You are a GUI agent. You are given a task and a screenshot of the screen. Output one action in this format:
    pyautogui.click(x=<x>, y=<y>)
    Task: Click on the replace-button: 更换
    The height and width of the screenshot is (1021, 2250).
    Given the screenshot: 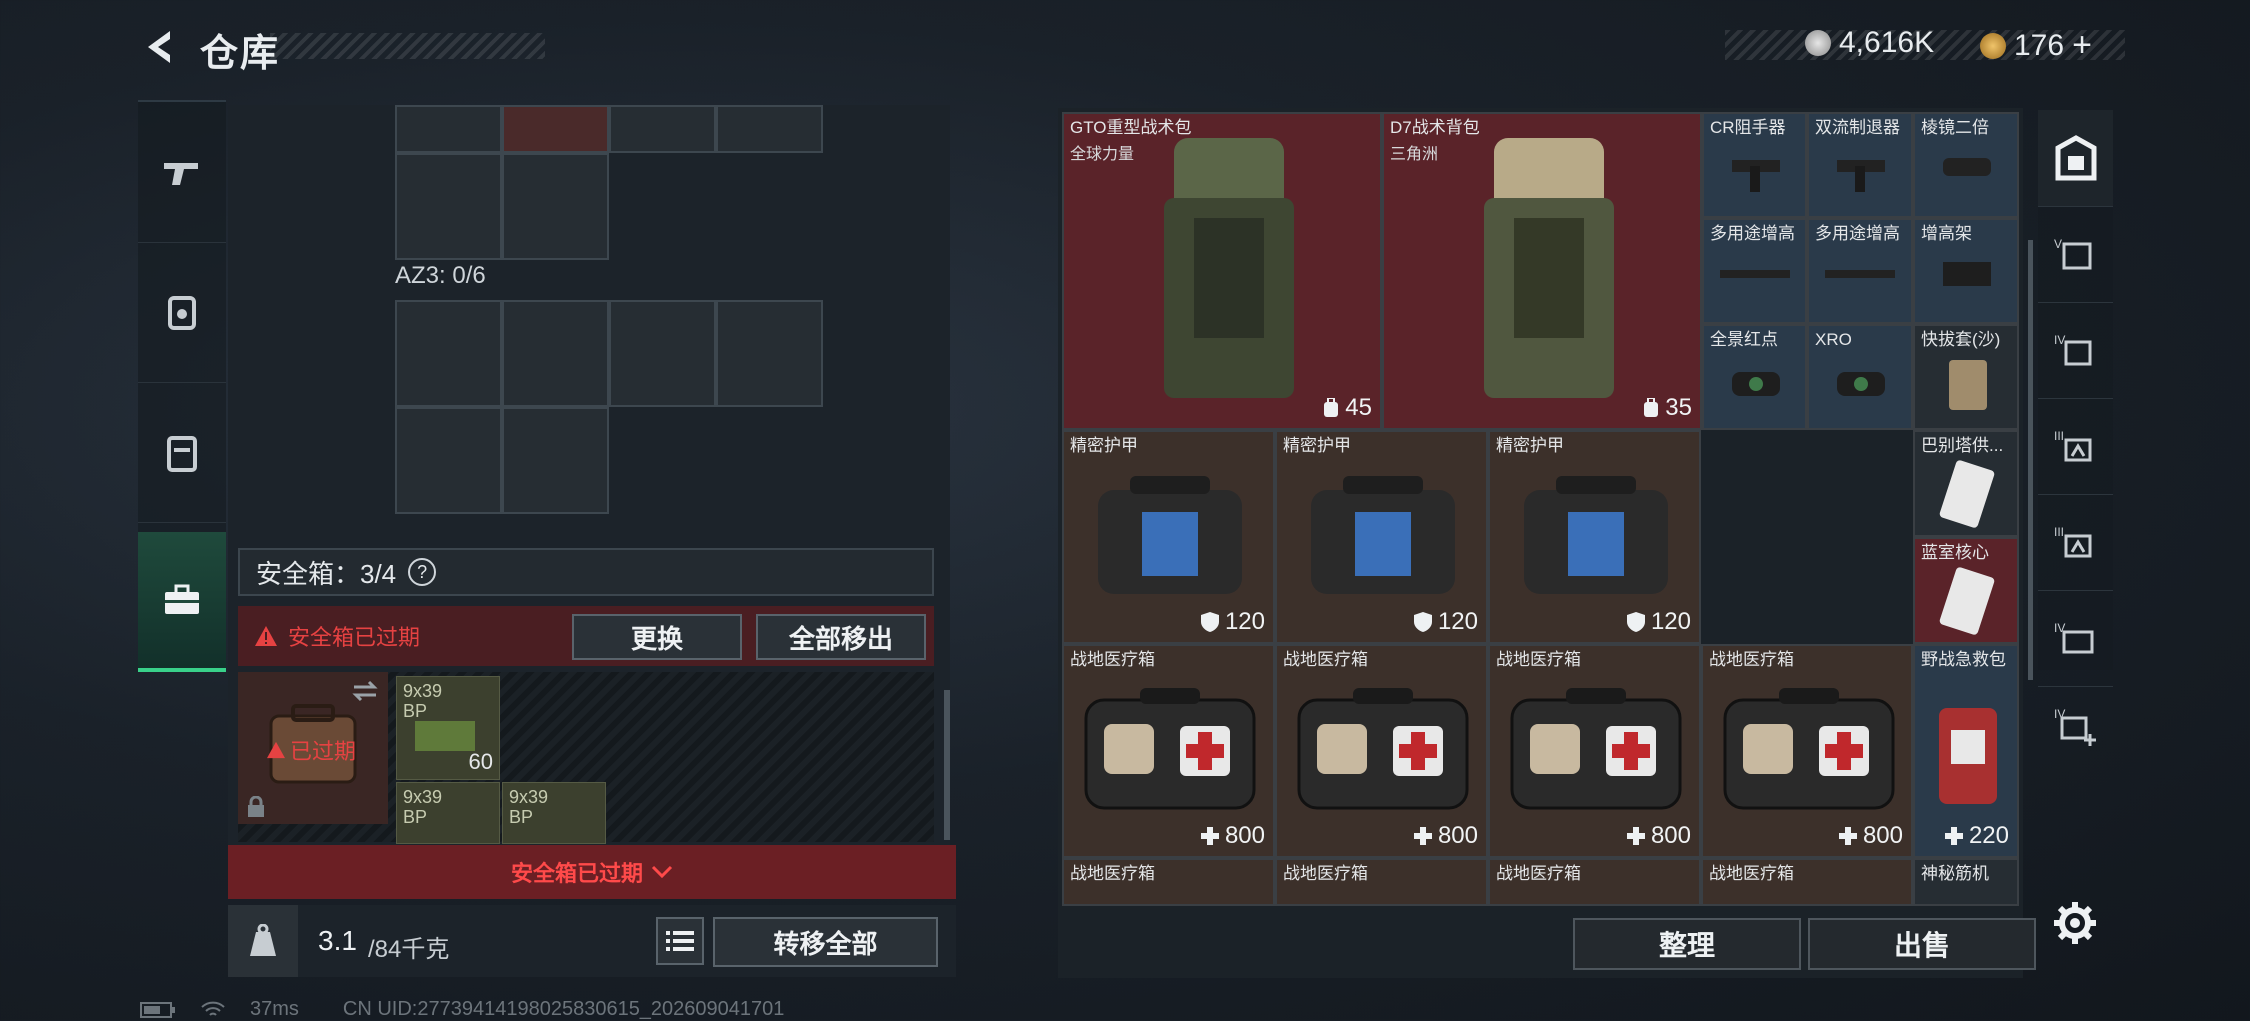 What is the action you would take?
    pyautogui.click(x=657, y=637)
    